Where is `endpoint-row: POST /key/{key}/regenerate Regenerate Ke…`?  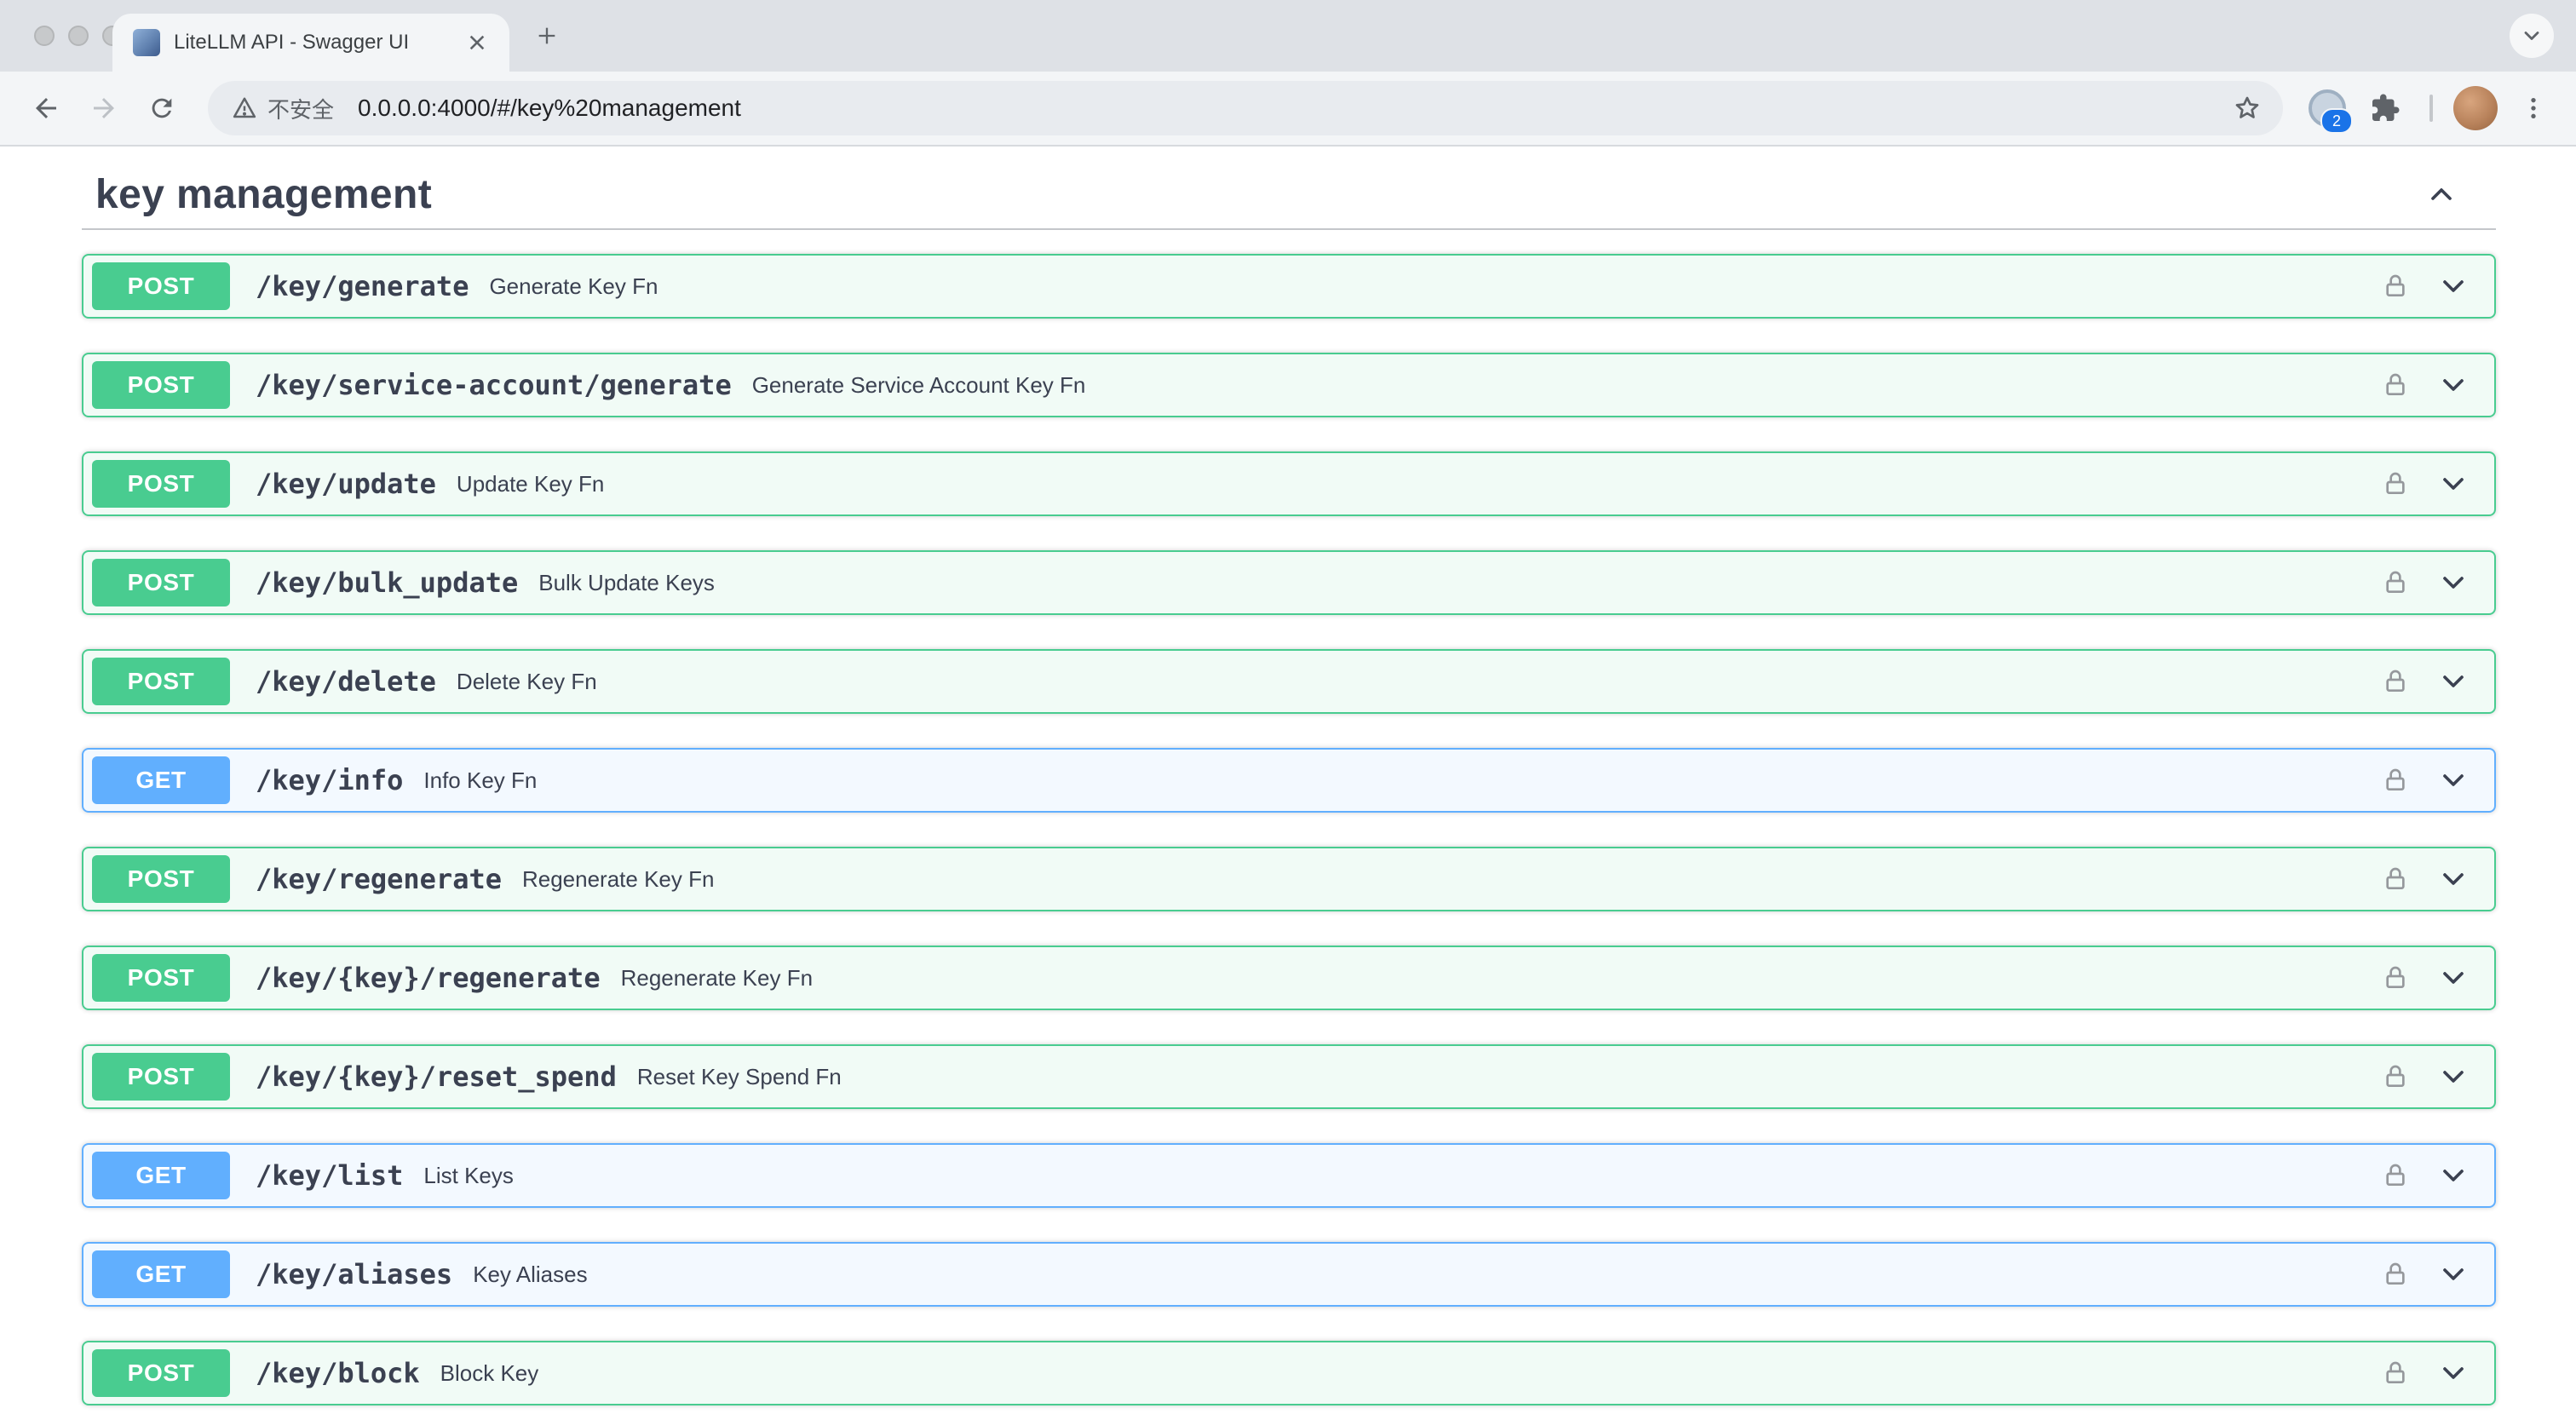 endpoint-row: POST /key/{key}/regenerate Regenerate Ke… is located at coordinates (1289, 978).